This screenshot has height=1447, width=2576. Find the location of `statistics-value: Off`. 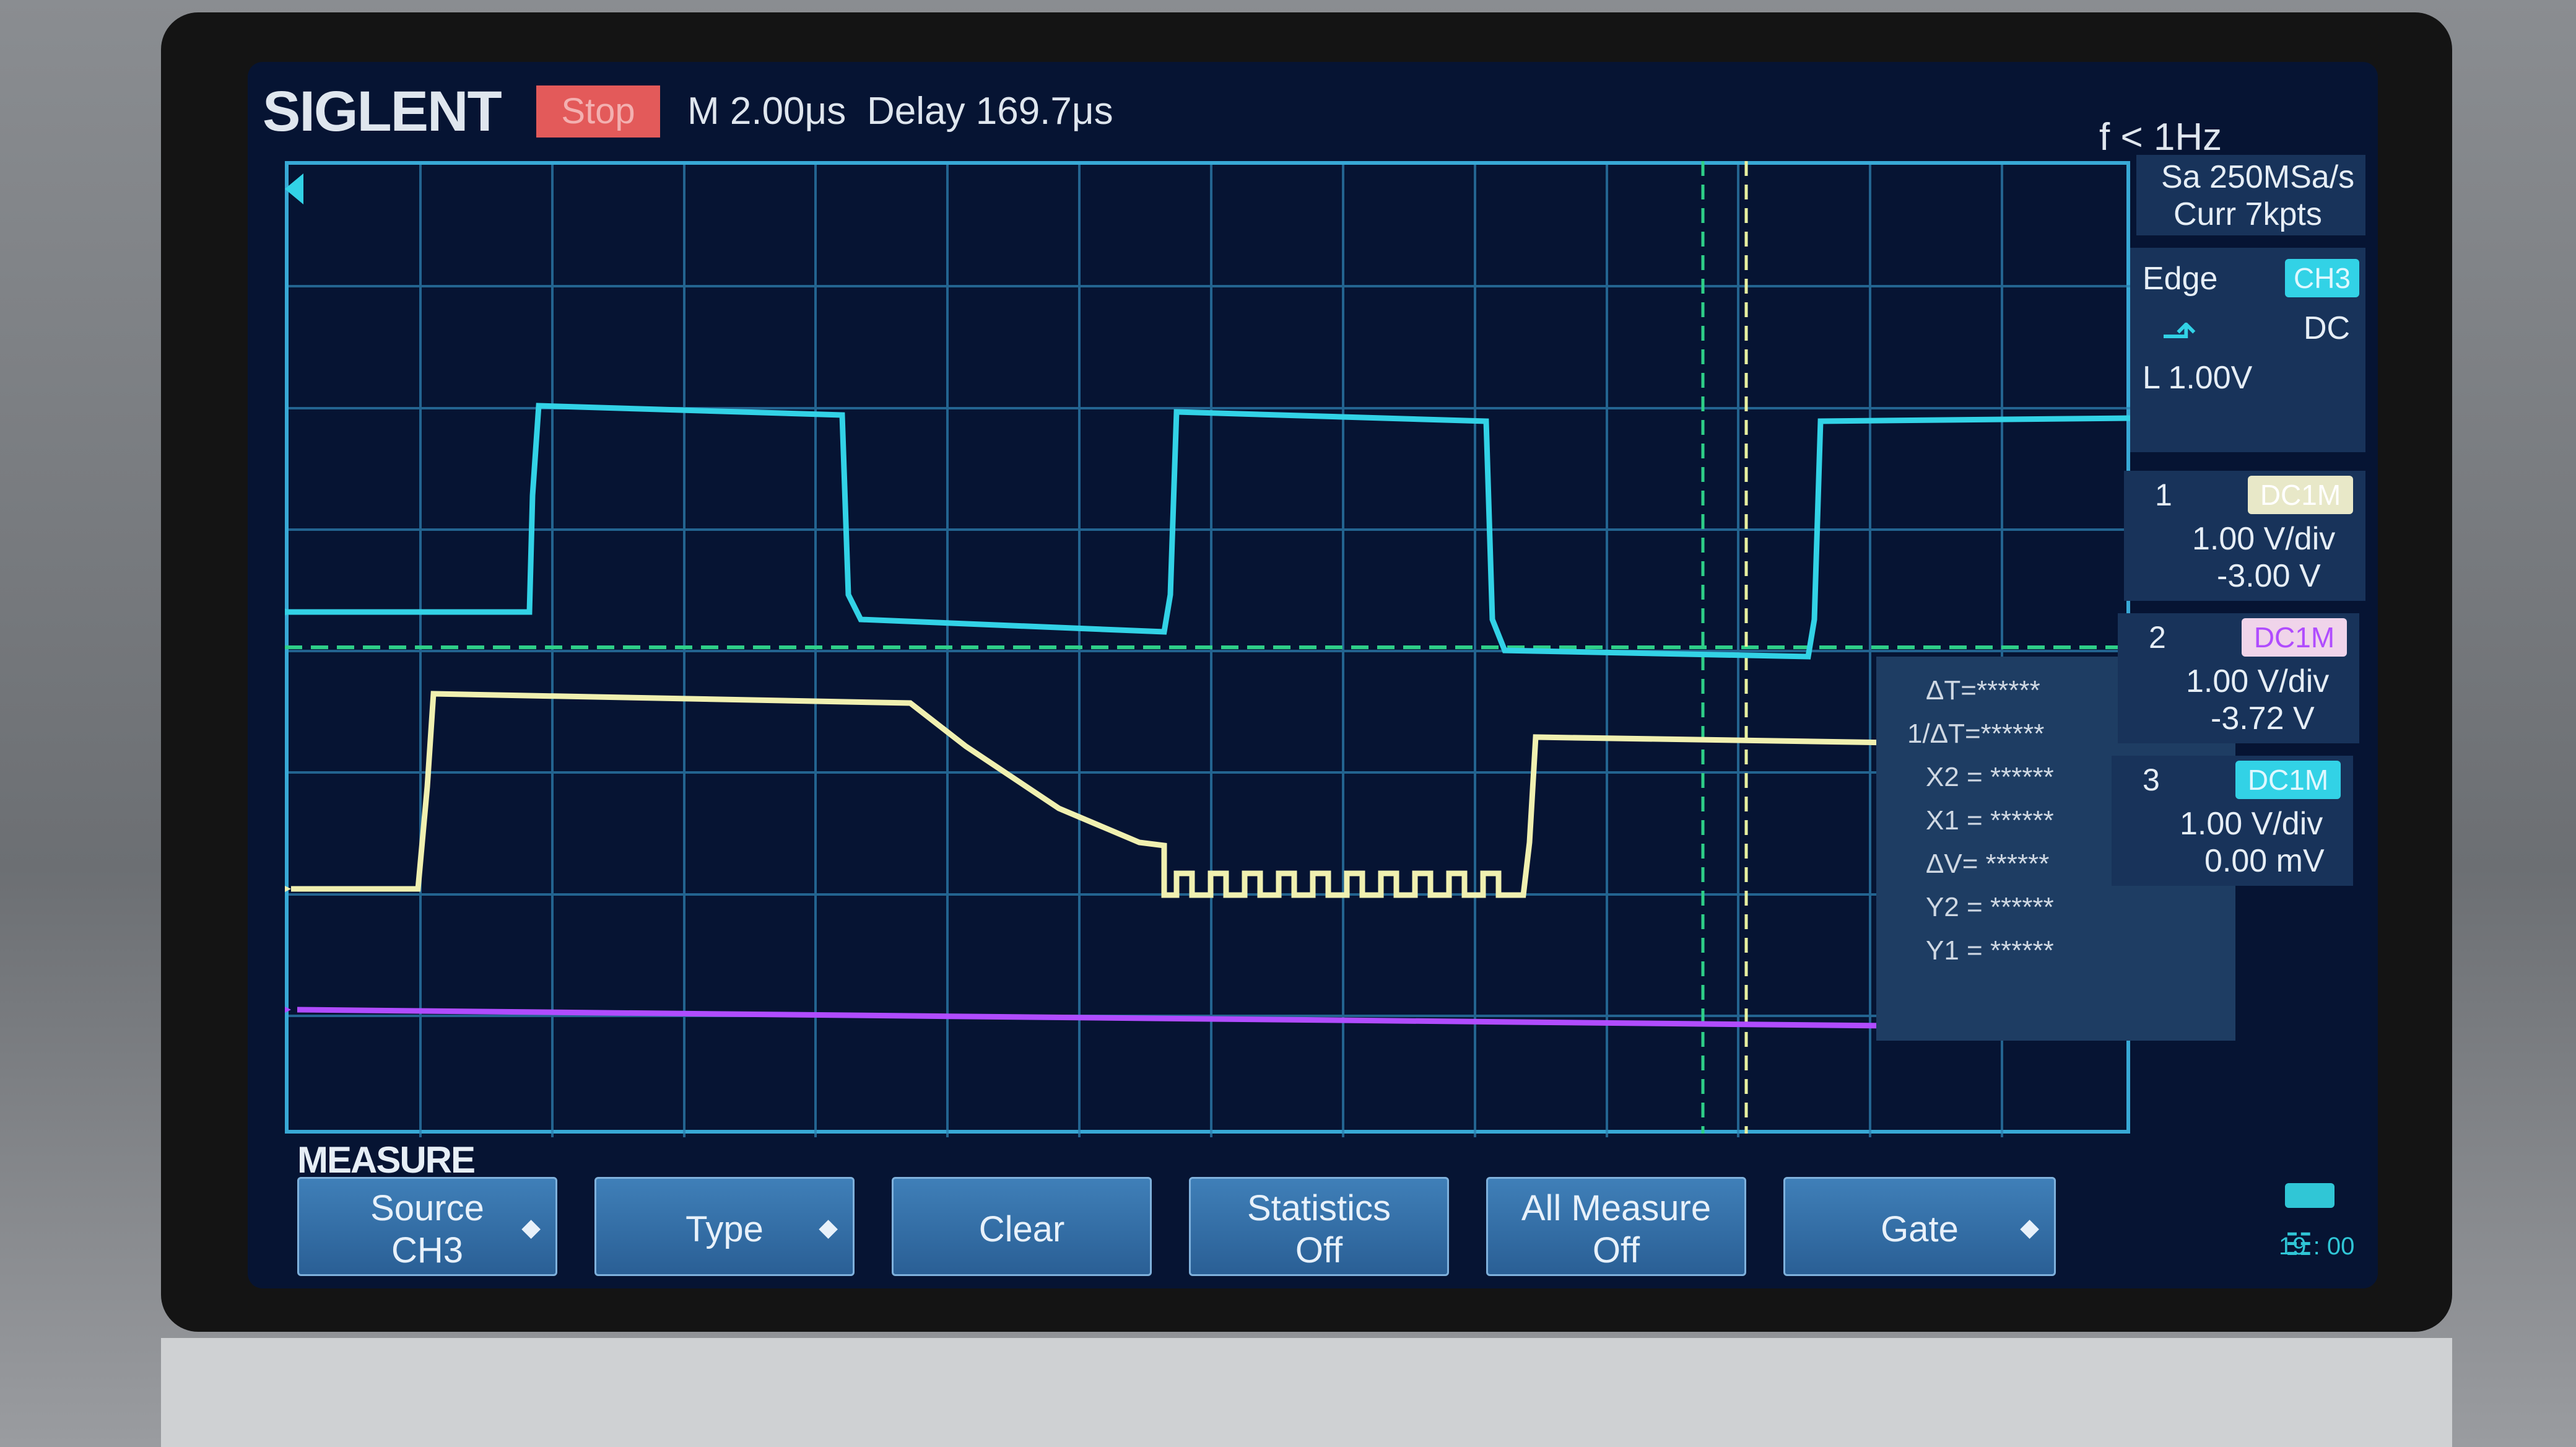

statistics-value: Off is located at coordinates (1319, 1250).